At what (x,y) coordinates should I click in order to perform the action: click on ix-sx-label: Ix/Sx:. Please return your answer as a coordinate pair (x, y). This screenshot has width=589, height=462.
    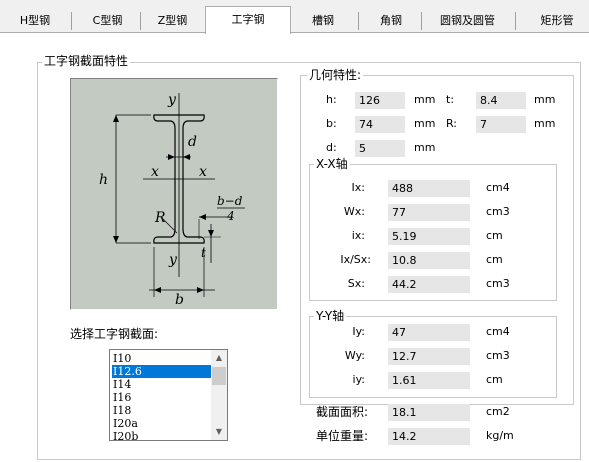
    Looking at the image, I should click on (355, 259).